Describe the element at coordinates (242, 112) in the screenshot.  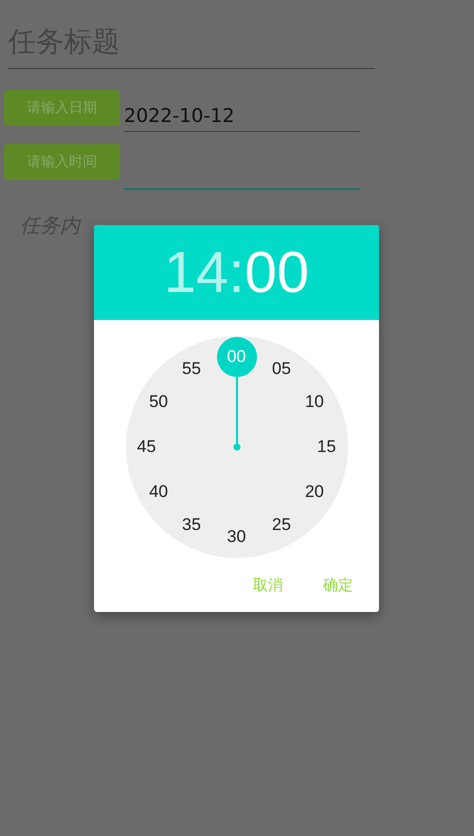
I see `date-field: 2022-10-12` at that location.